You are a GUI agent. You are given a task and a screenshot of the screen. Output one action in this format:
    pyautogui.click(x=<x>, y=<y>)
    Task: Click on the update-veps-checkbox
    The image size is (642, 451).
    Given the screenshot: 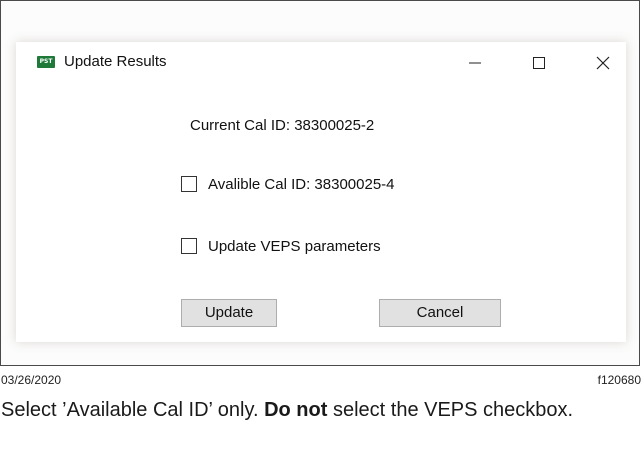 What is the action you would take?
    pyautogui.click(x=189, y=246)
    